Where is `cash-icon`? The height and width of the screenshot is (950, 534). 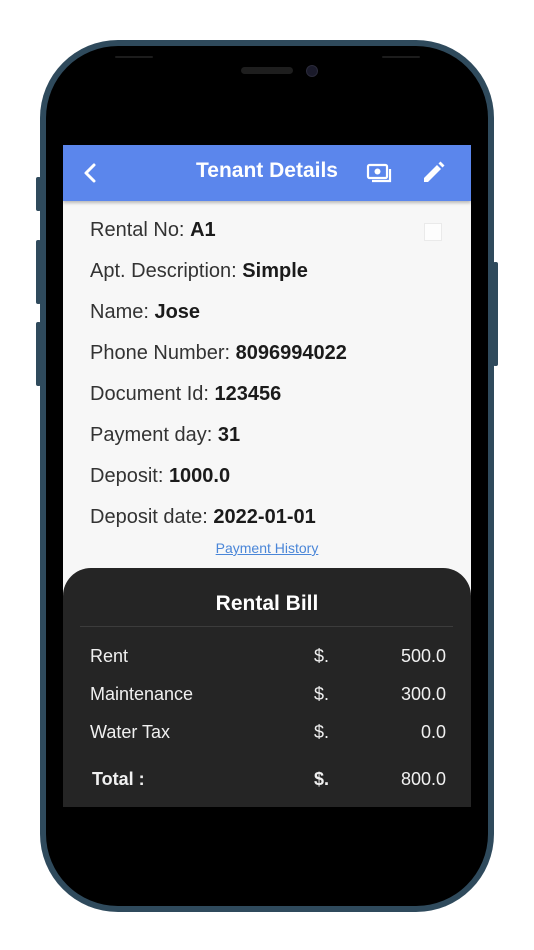 cash-icon is located at coordinates (379, 173).